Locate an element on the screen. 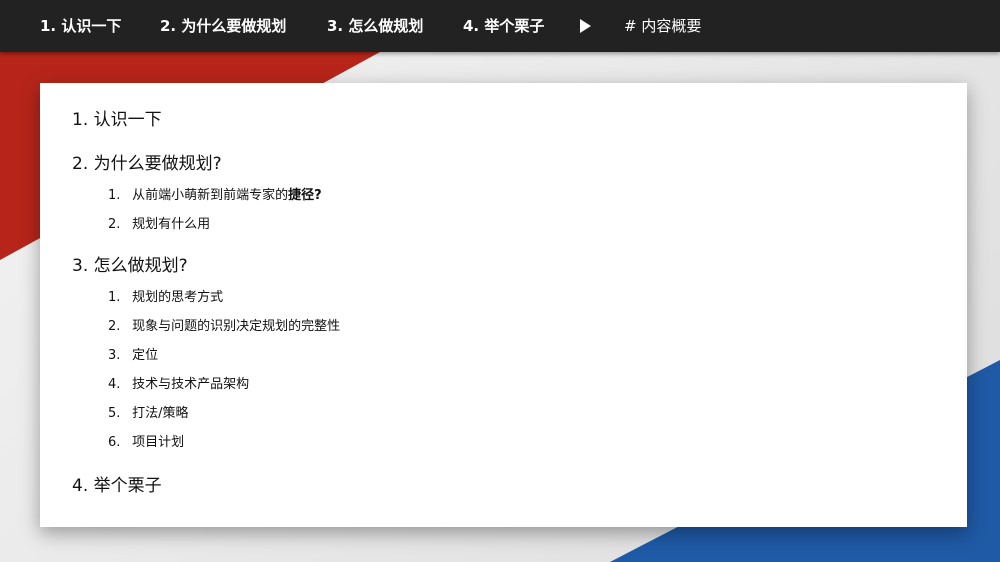  list-item-number: 3. is located at coordinates (114, 355).